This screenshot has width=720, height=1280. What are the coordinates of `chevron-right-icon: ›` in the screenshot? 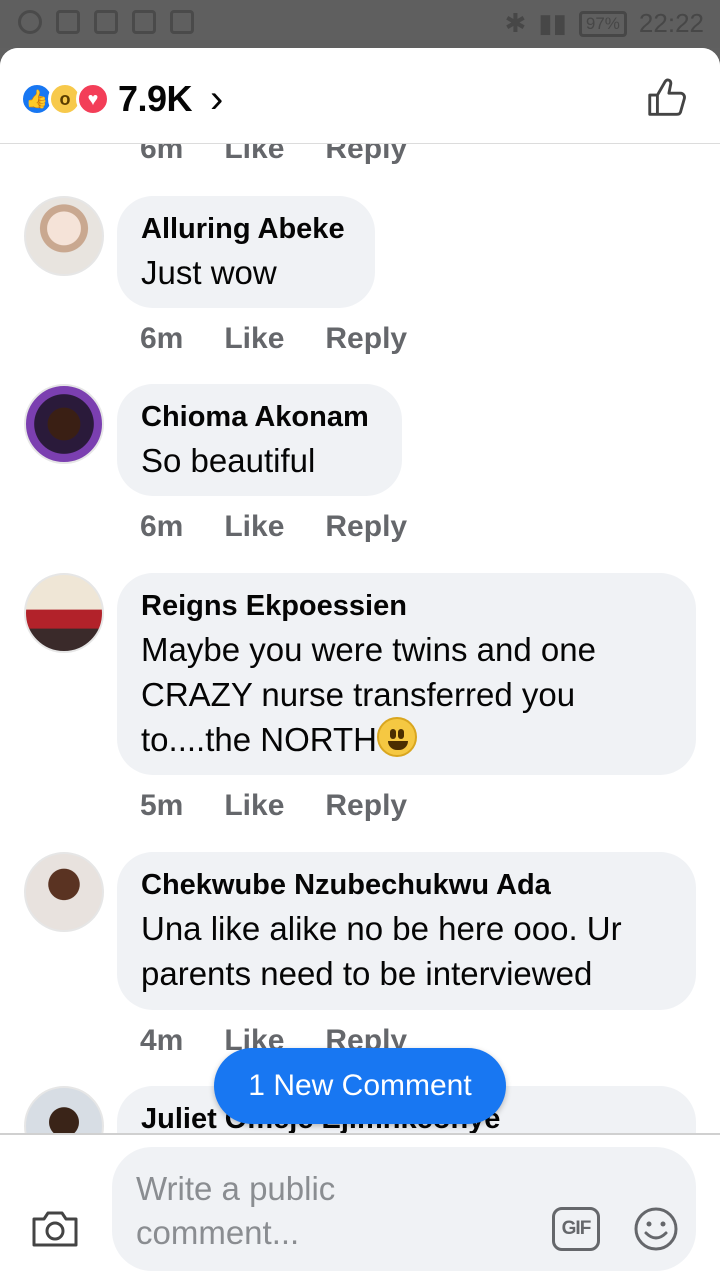 It's located at (217, 99).